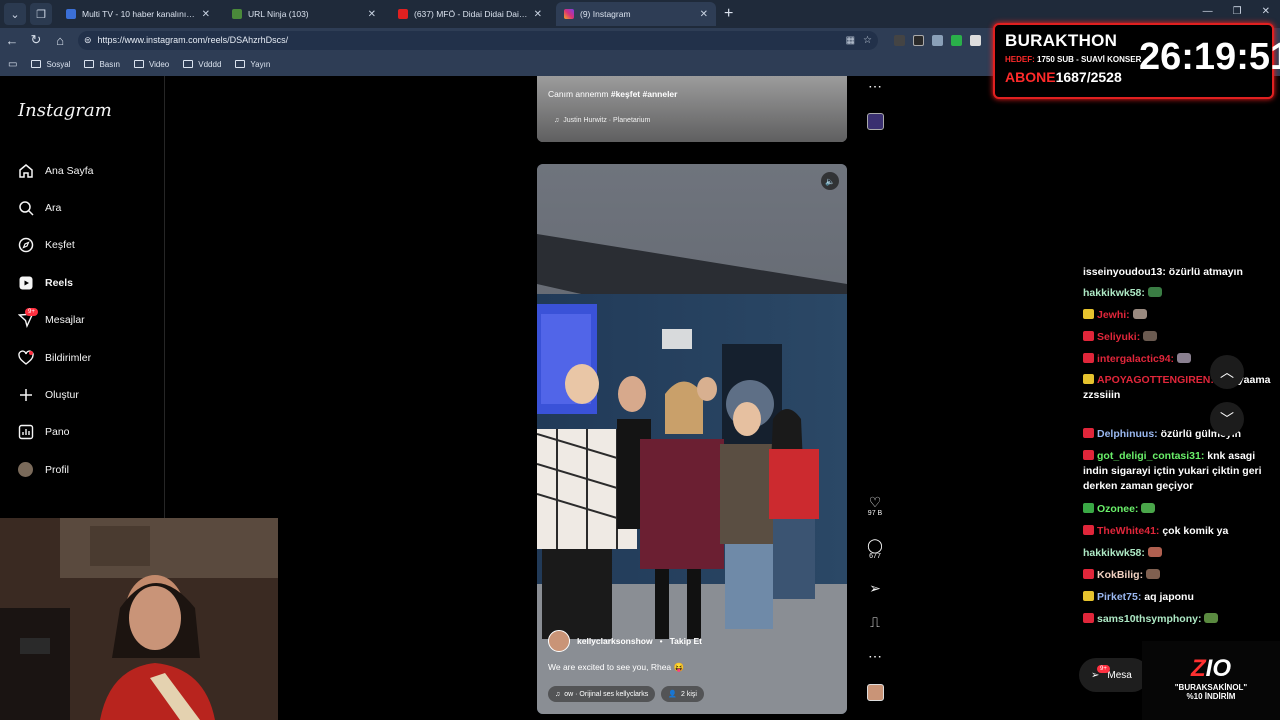  Describe the element at coordinates (1113, 315) in the screenshot. I see `chat-username: Jewhi:` at that location.